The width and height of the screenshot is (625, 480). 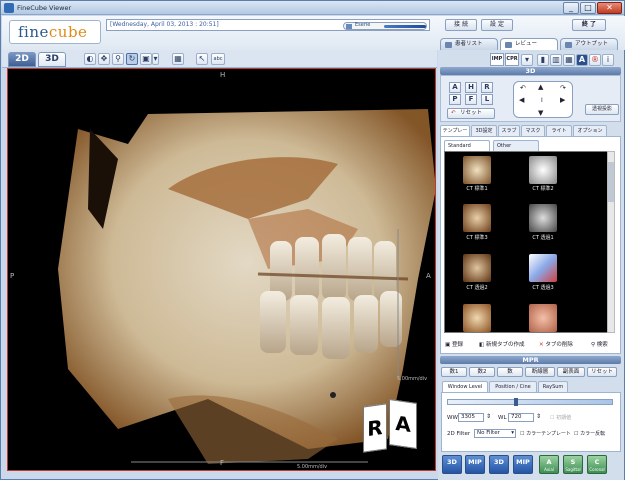 I want to click on view-3d-2-button: 3D, so click(x=499, y=464).